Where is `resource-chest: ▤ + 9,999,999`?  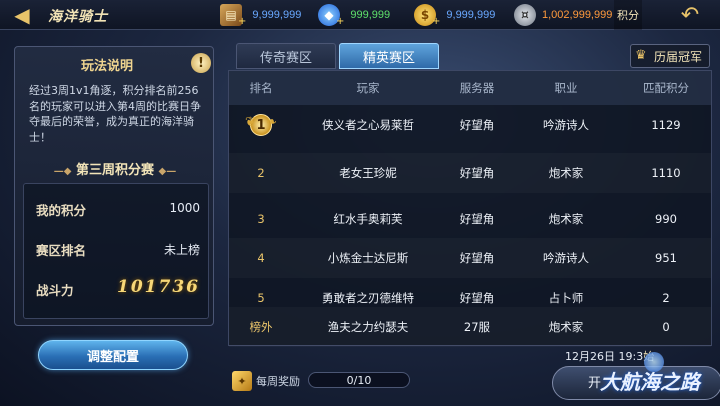 resource-chest: ▤ + 9,999,999 is located at coordinates (261, 15).